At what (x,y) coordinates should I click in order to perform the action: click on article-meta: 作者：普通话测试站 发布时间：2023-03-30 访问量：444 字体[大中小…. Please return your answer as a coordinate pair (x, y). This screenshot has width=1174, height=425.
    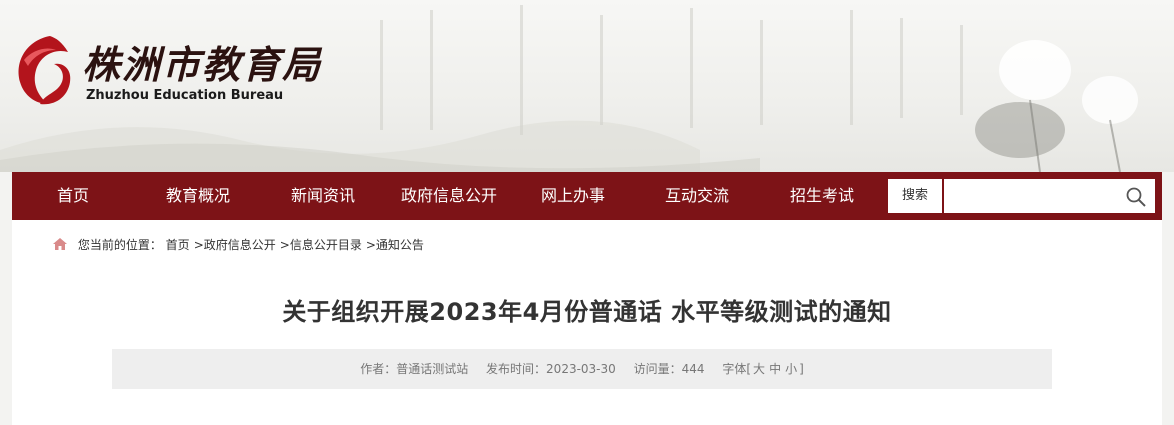
    Looking at the image, I should click on (582, 369).